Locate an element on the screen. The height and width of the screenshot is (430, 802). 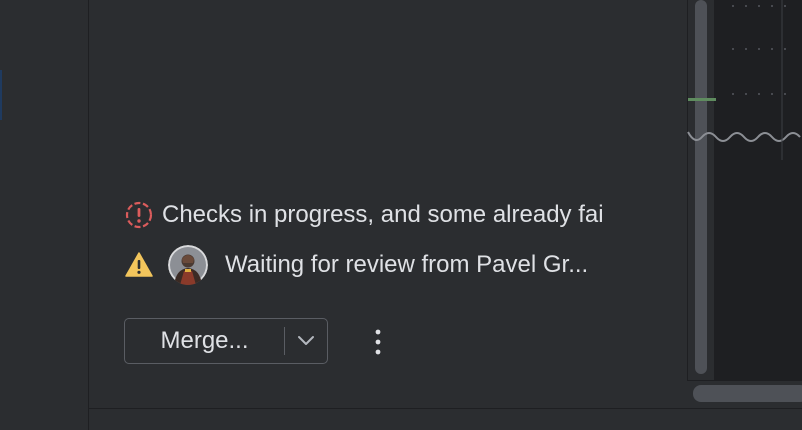
editor-preview-area is located at coordinates (758, 190).